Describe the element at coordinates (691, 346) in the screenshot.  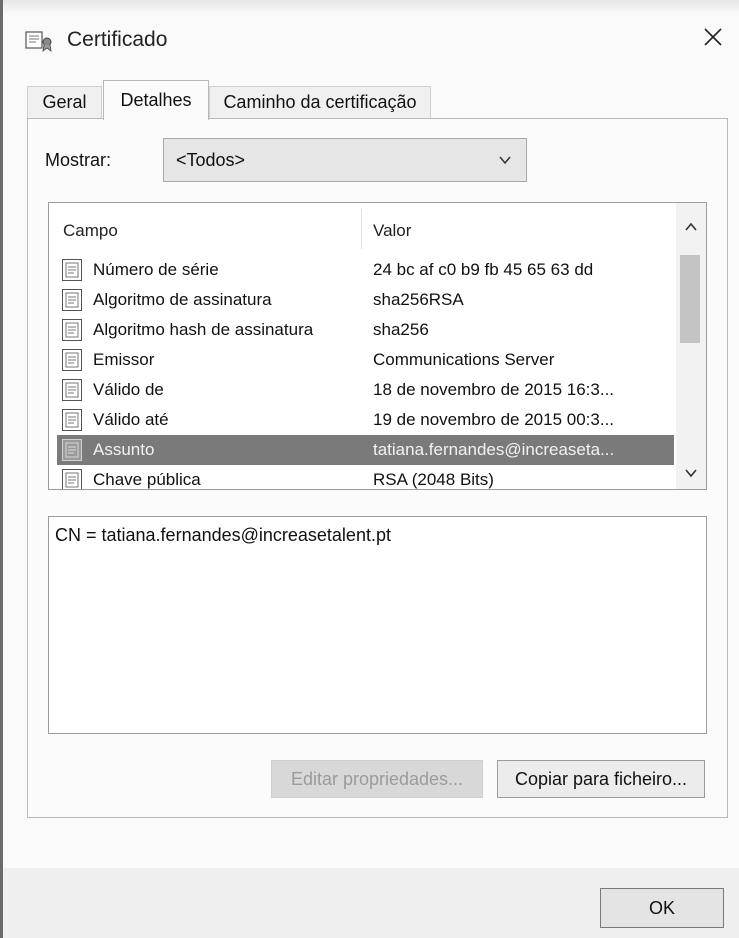
I see `list-scrollbar` at that location.